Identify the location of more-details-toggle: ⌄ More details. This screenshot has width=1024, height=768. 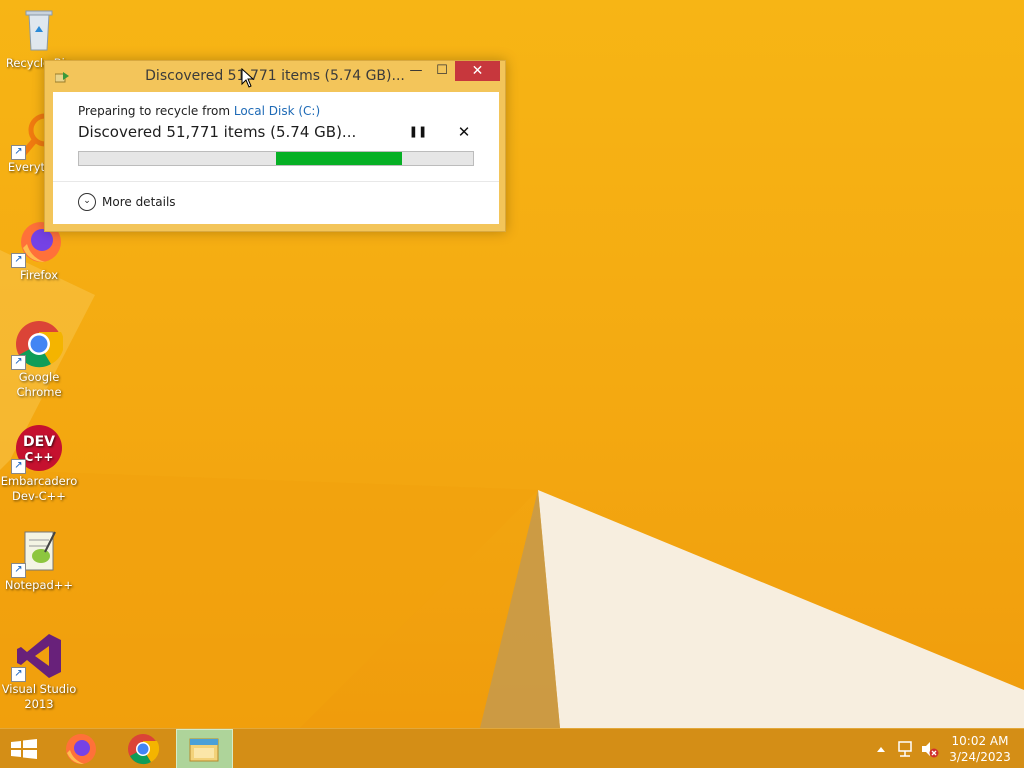
(127, 204).